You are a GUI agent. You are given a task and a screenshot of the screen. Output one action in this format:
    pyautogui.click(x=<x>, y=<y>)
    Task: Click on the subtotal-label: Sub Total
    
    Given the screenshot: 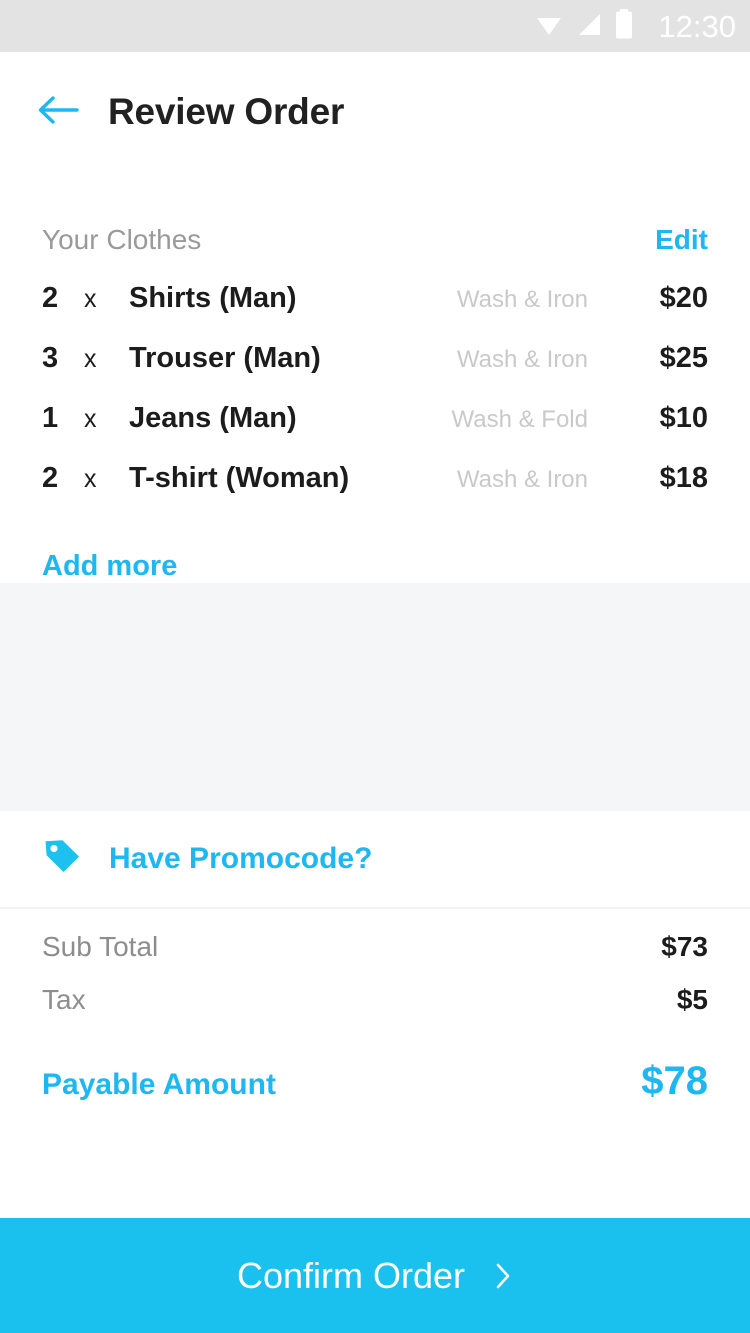 What is the action you would take?
    pyautogui.click(x=100, y=946)
    